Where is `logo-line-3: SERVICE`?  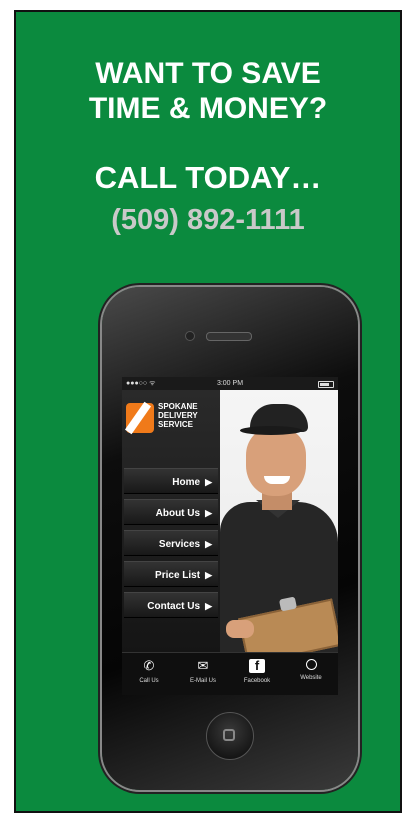 logo-line-3: SERVICE is located at coordinates (175, 424).